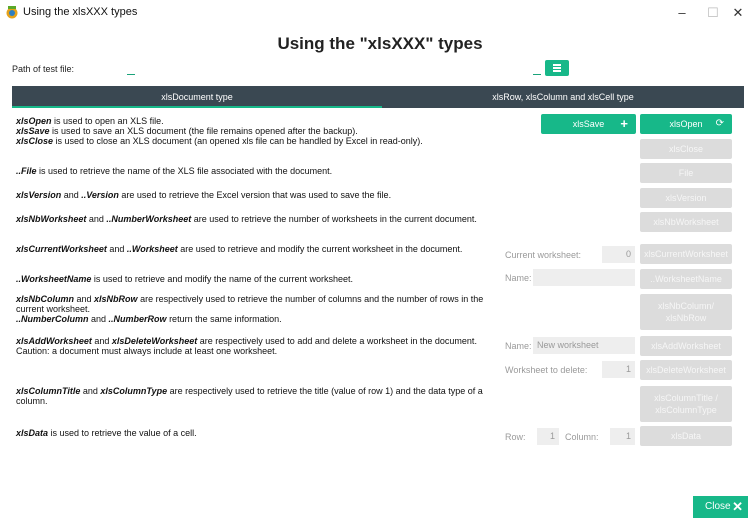 This screenshot has width=748, height=519. Describe the element at coordinates (686, 124) in the screenshot. I see `xlsopen-button: xlsOpen ⟳` at that location.